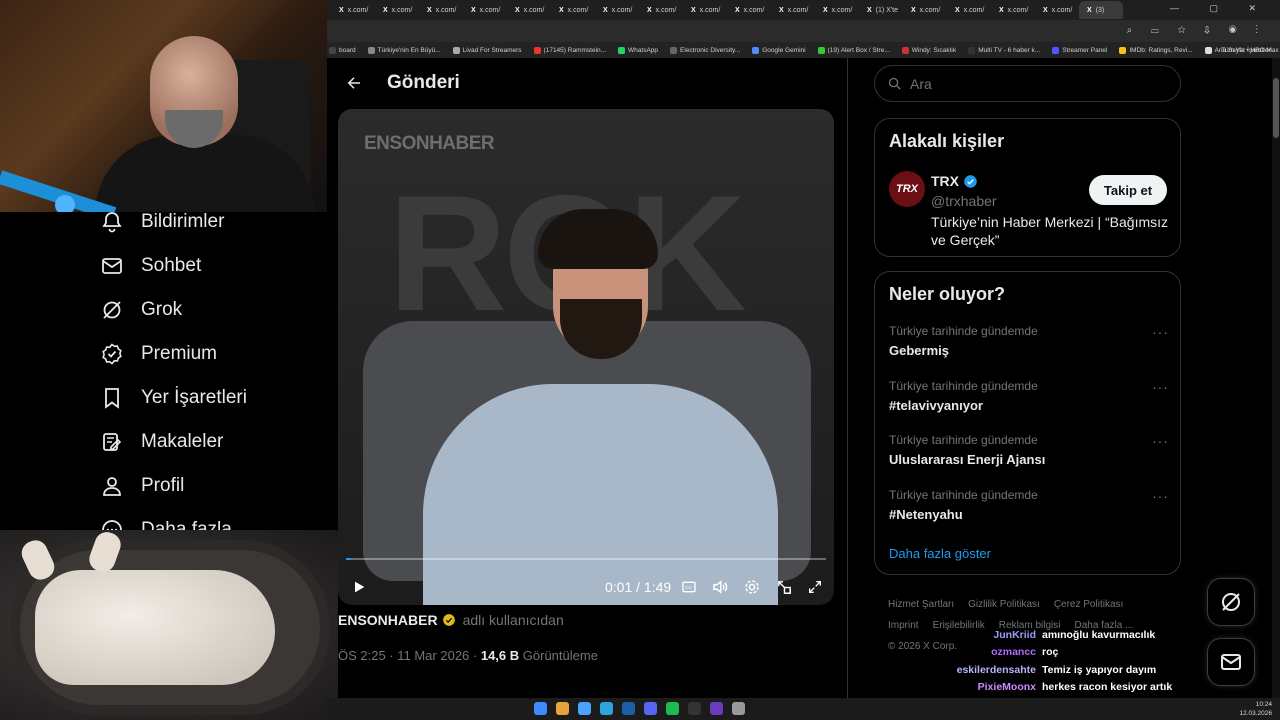 This screenshot has width=1280, height=720. I want to click on volume-button, so click(720, 587).